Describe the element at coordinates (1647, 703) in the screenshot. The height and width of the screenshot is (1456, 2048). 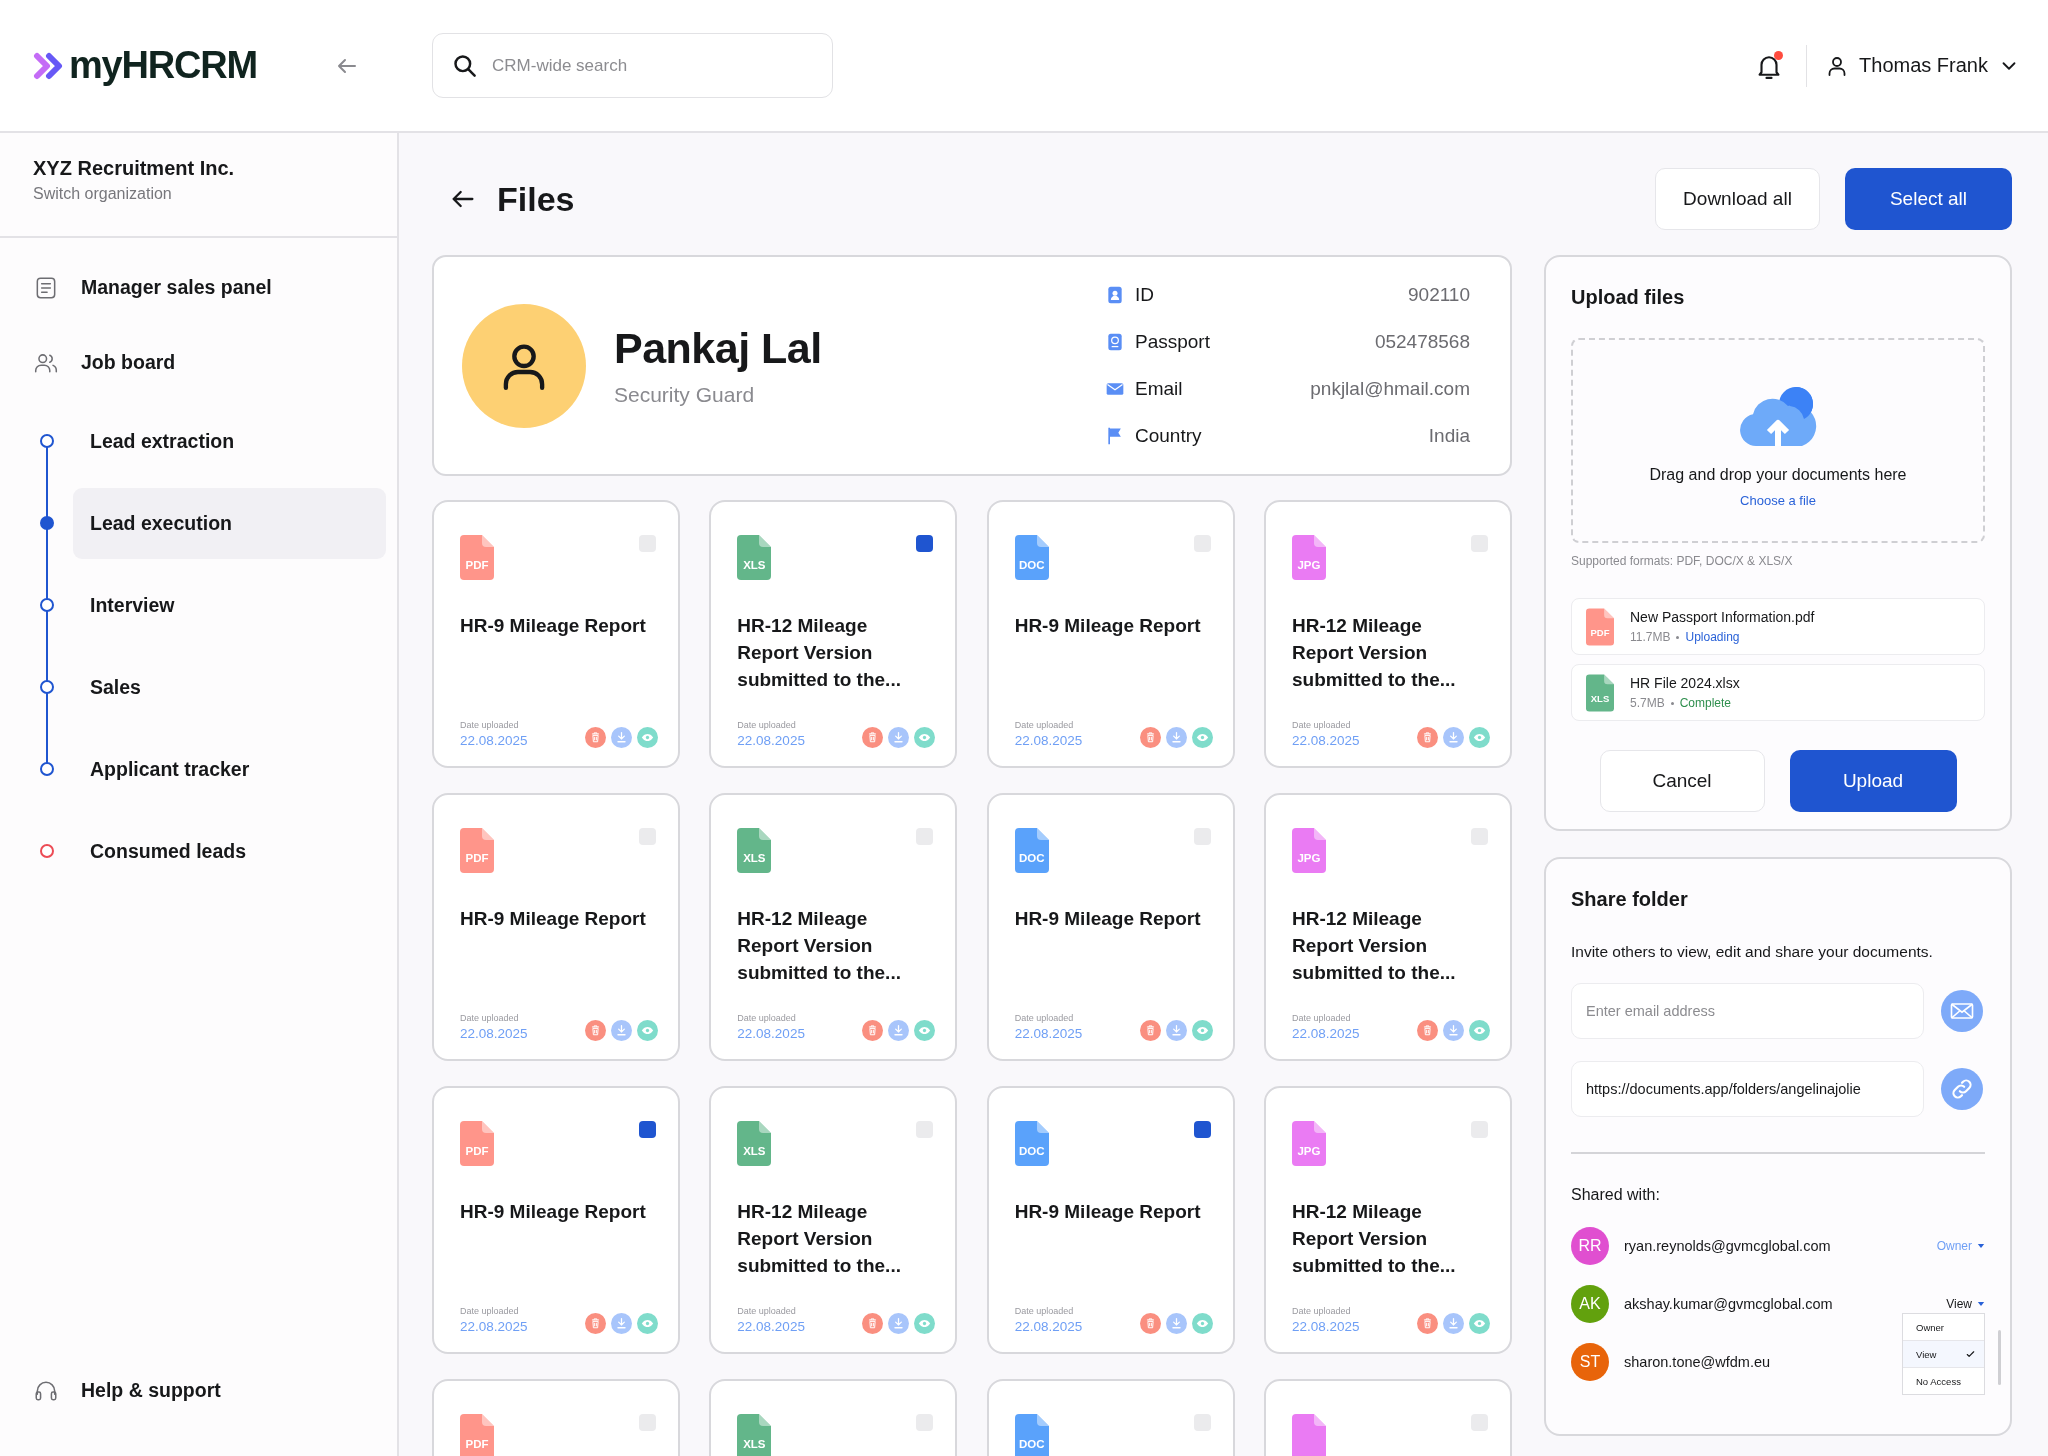
I see `file-size: 5.7MB` at that location.